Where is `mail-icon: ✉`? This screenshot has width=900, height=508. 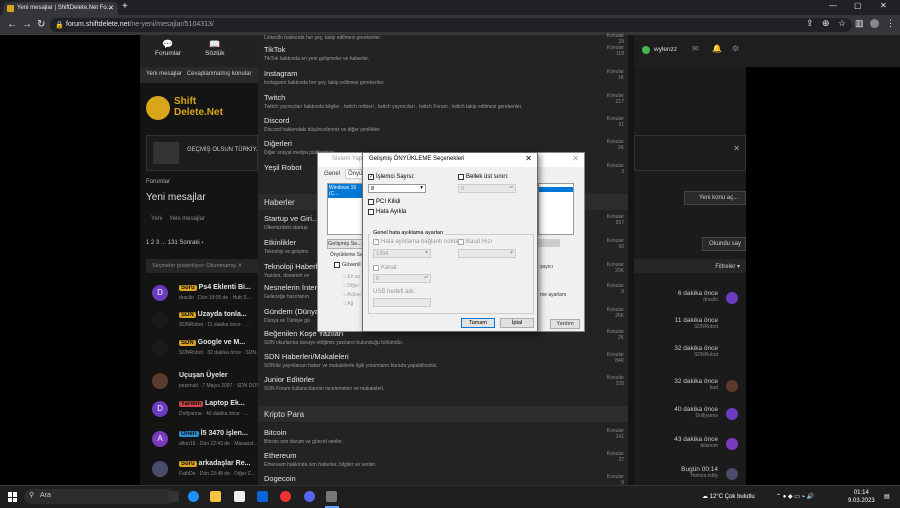 mail-icon: ✉ is located at coordinates (695, 48).